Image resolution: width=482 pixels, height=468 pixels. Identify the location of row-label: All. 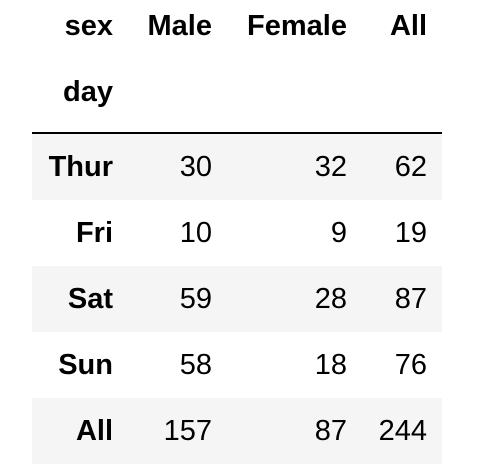
(94, 431).